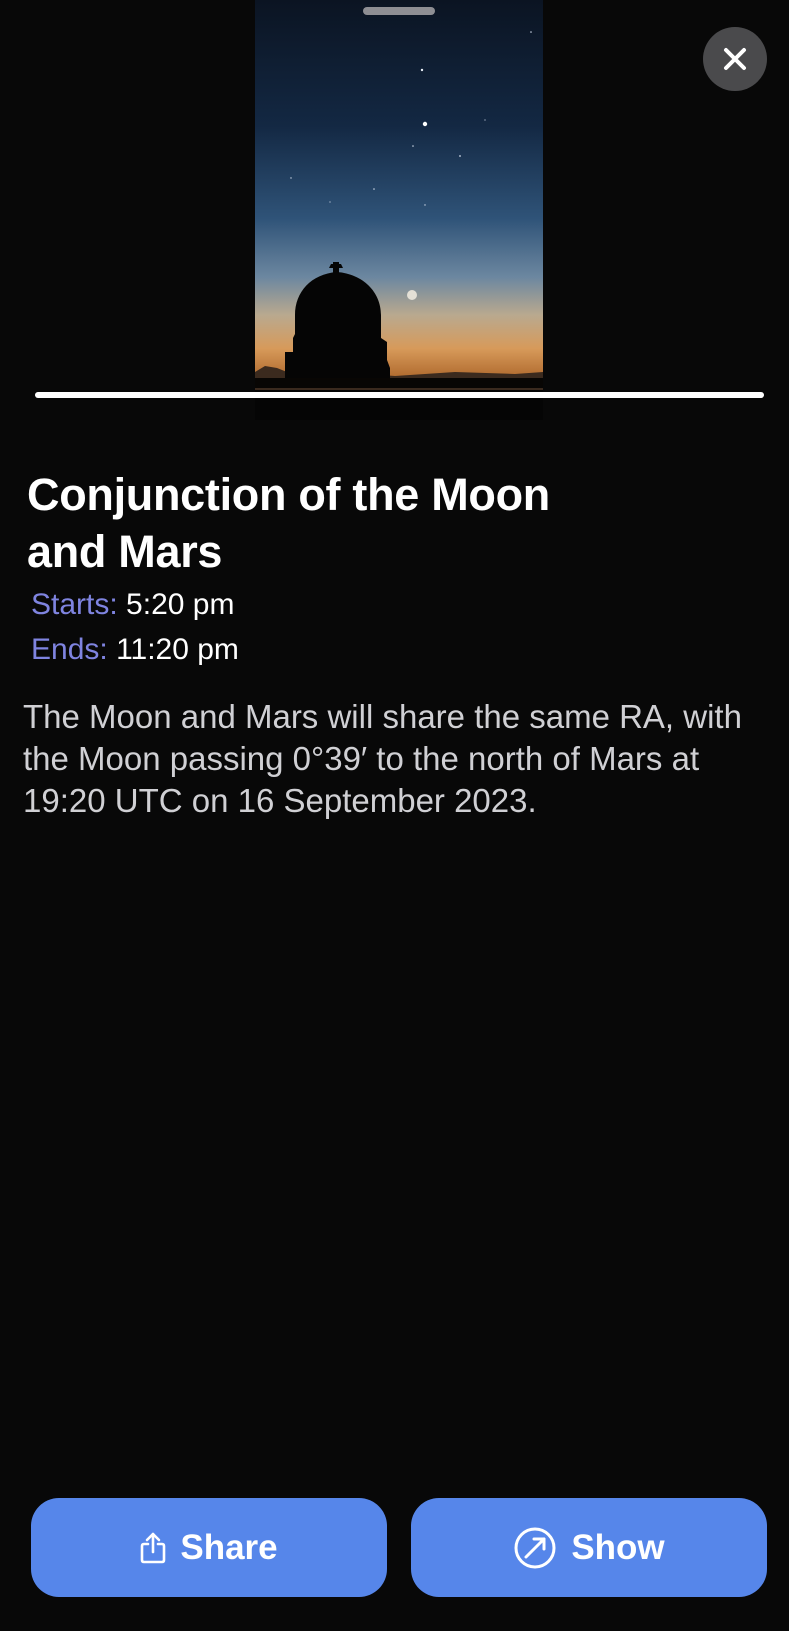 This screenshot has width=789, height=1631. I want to click on close-icon, so click(735, 59).